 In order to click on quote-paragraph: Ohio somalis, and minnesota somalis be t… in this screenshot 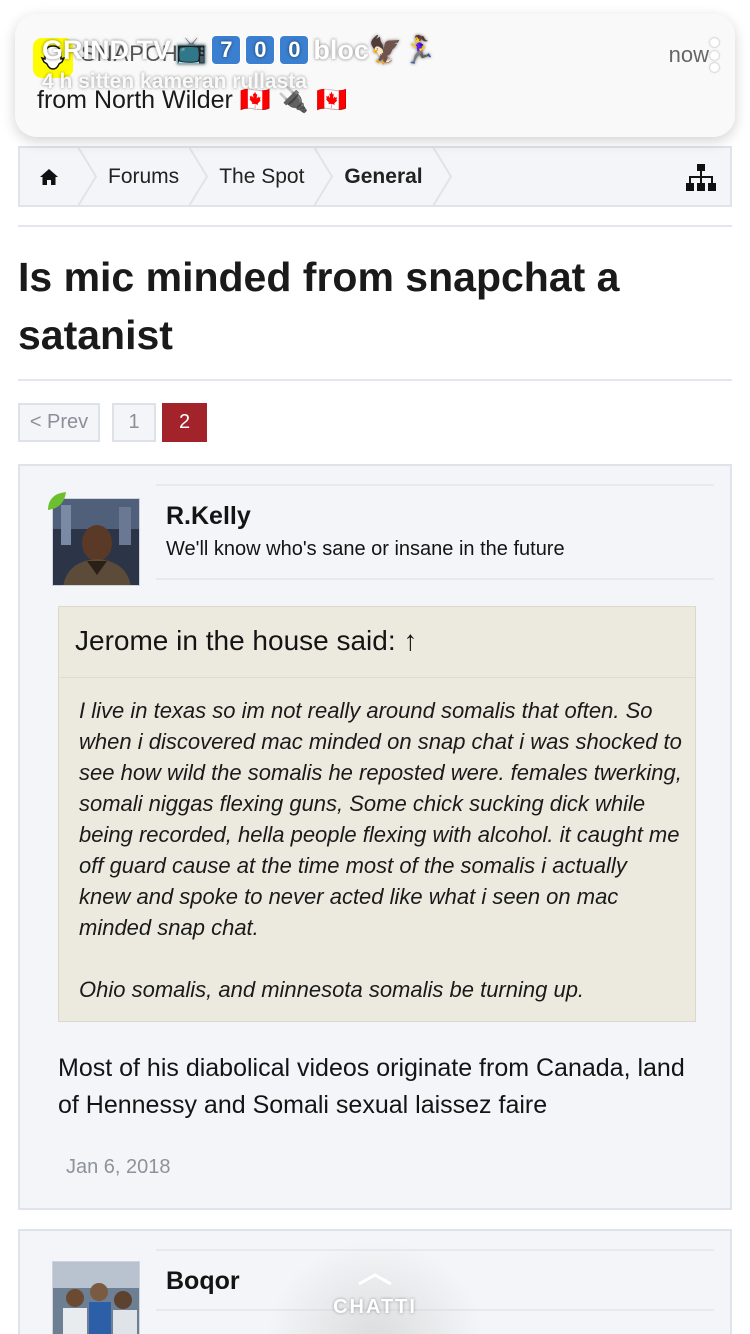, I will do `click(332, 989)`.